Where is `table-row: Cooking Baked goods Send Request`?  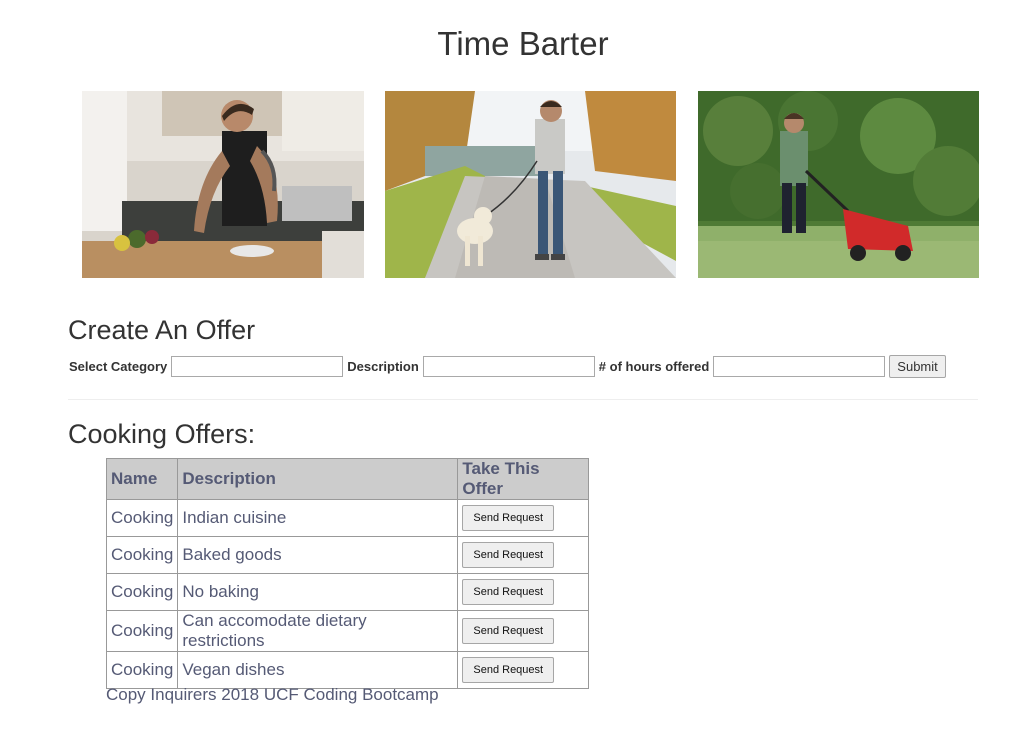 table-row: Cooking Baked goods Send Request is located at coordinates (347, 555).